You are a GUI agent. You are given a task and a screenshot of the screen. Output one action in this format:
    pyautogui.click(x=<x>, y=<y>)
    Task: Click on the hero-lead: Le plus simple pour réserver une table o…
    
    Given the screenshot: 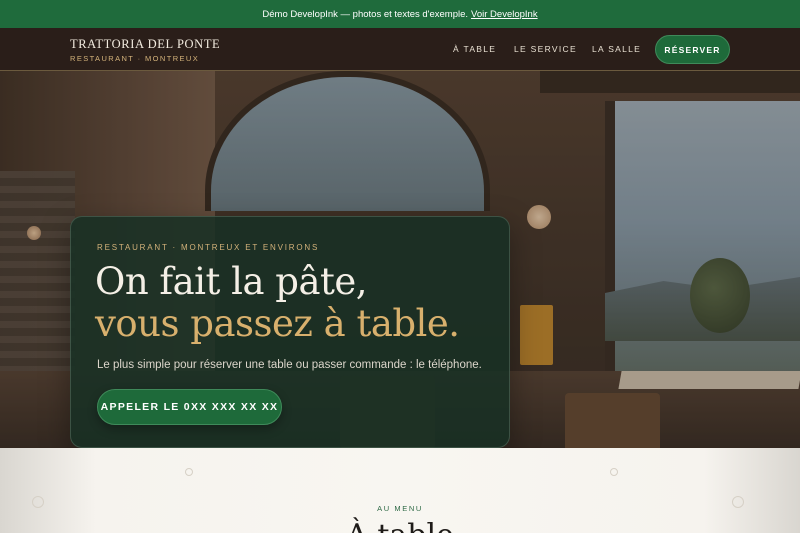 What is the action you would take?
    pyautogui.click(x=289, y=365)
    